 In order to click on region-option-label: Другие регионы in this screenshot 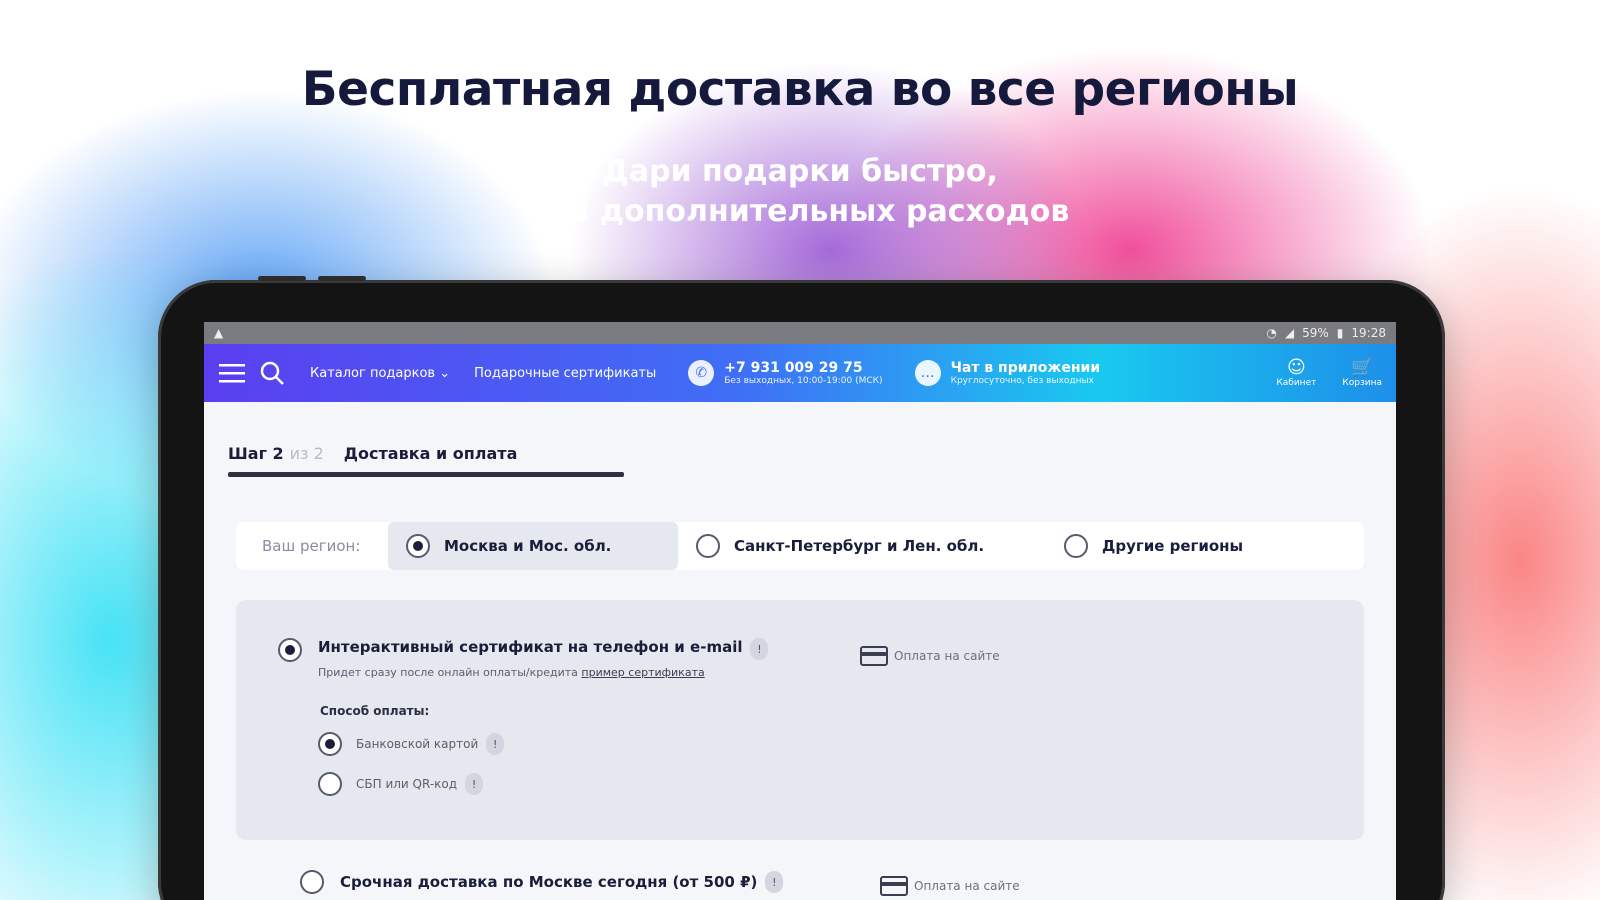, I will do `click(1173, 546)`.